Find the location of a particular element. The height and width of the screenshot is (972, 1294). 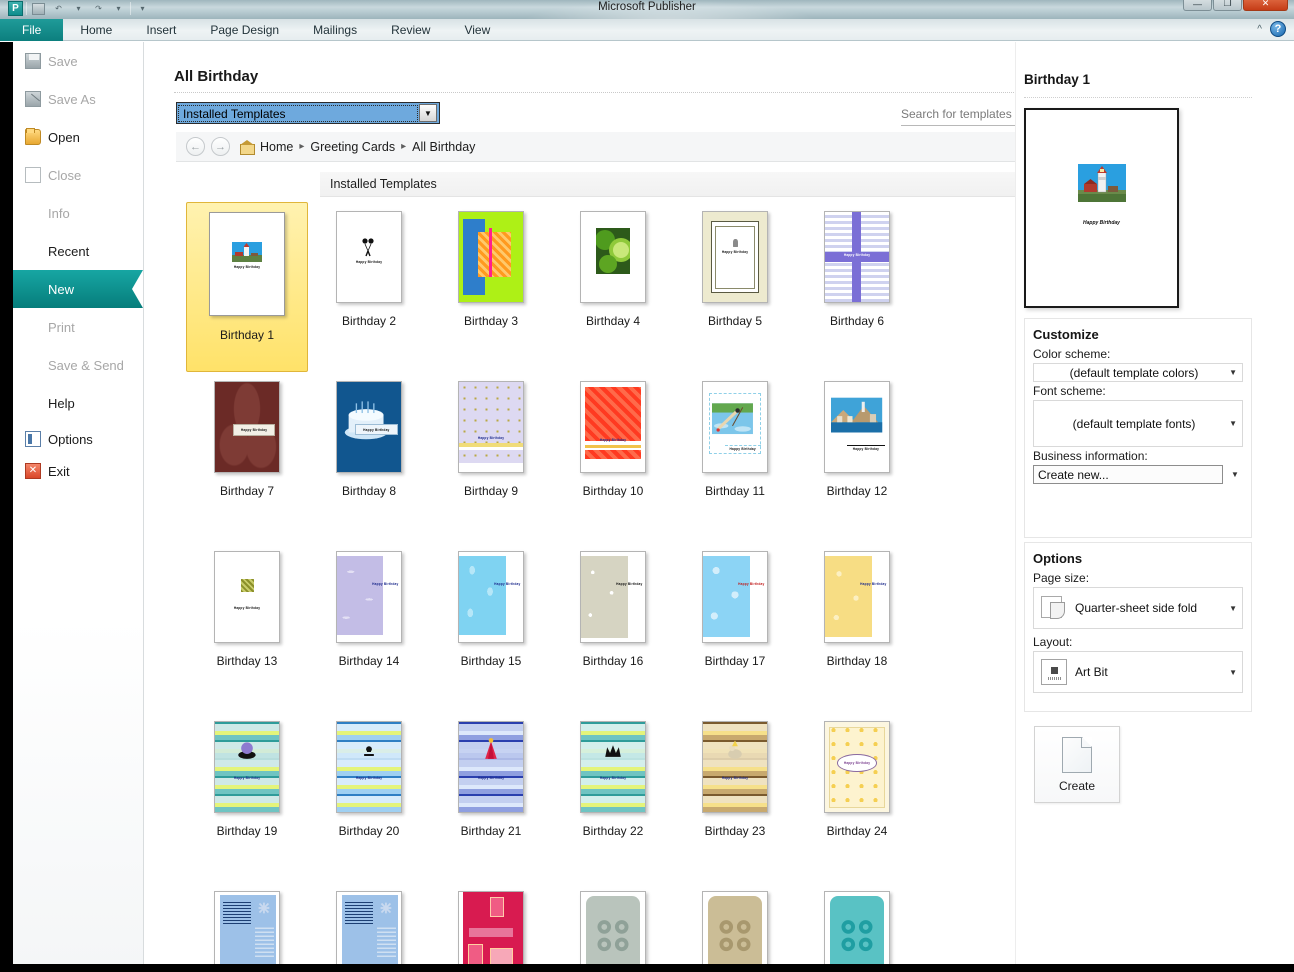

tab-review: Review is located at coordinates (410, 30).